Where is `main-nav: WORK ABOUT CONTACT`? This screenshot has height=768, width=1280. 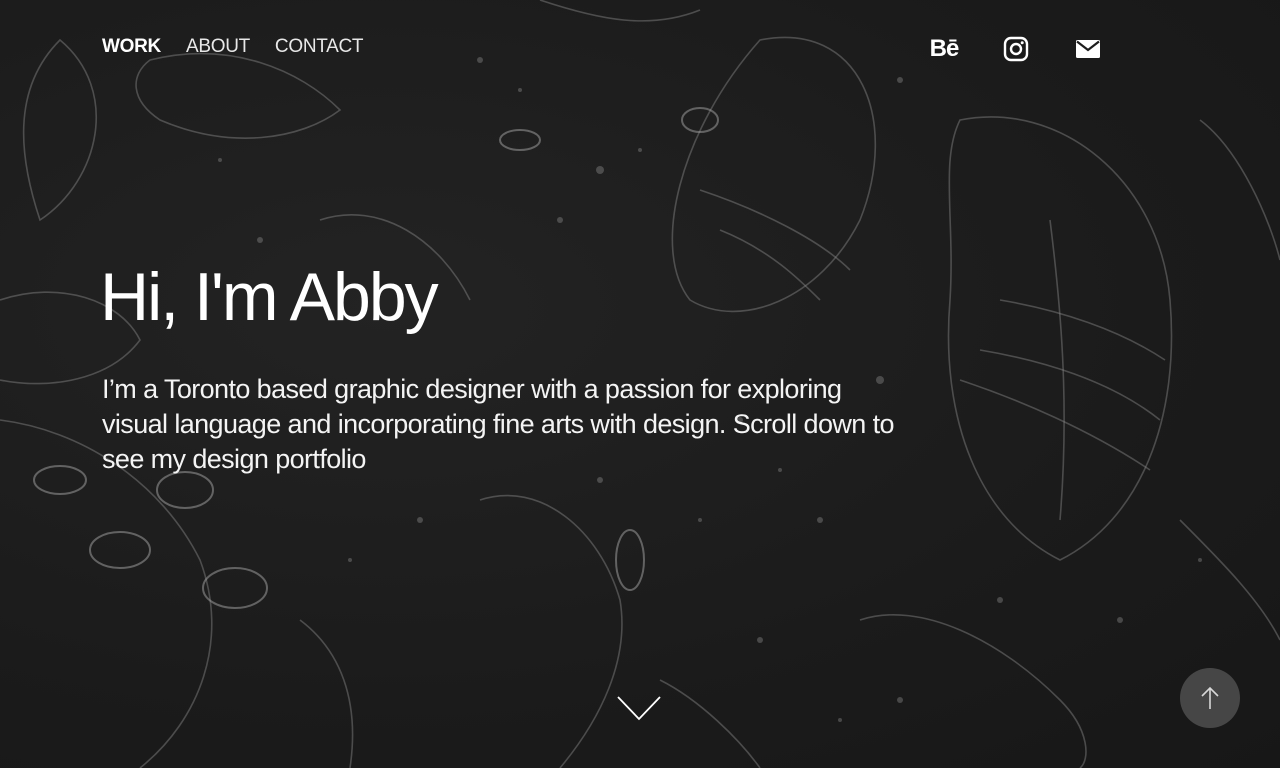 main-nav: WORK ABOUT CONTACT is located at coordinates (233, 47).